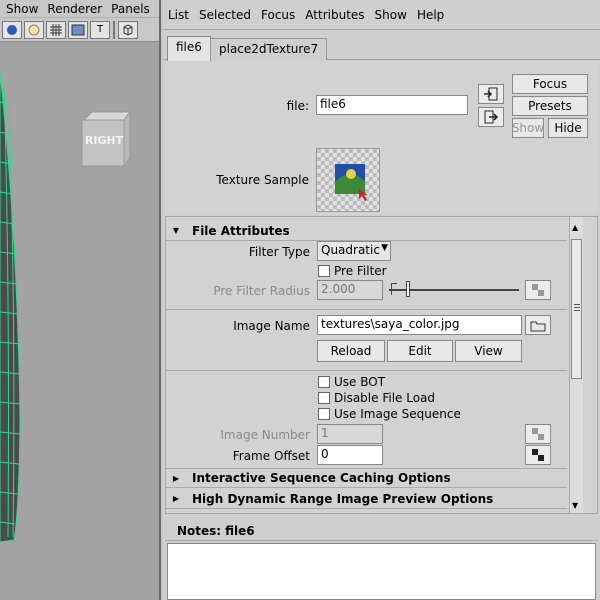  What do you see at coordinates (334, 15) in the screenshot?
I see `menu-attributes: Attributes` at bounding box center [334, 15].